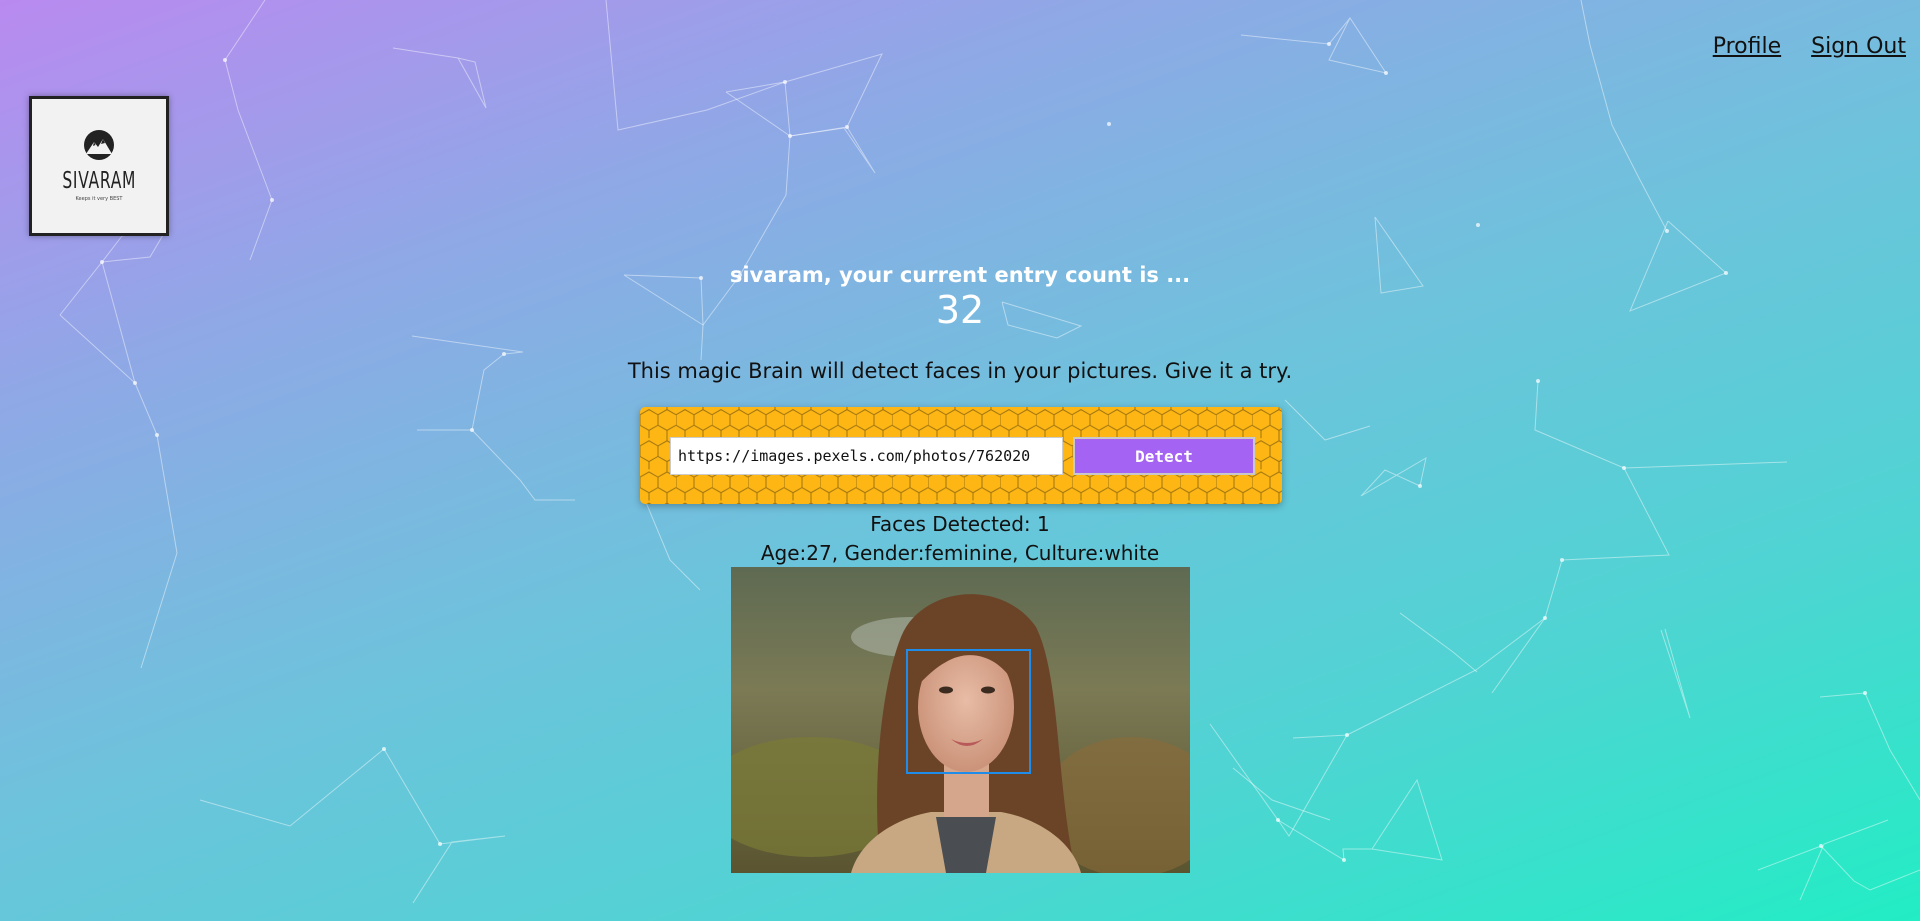  What do you see at coordinates (960, 524) in the screenshot?
I see `faces-detected-count: Faces Detected: 1` at bounding box center [960, 524].